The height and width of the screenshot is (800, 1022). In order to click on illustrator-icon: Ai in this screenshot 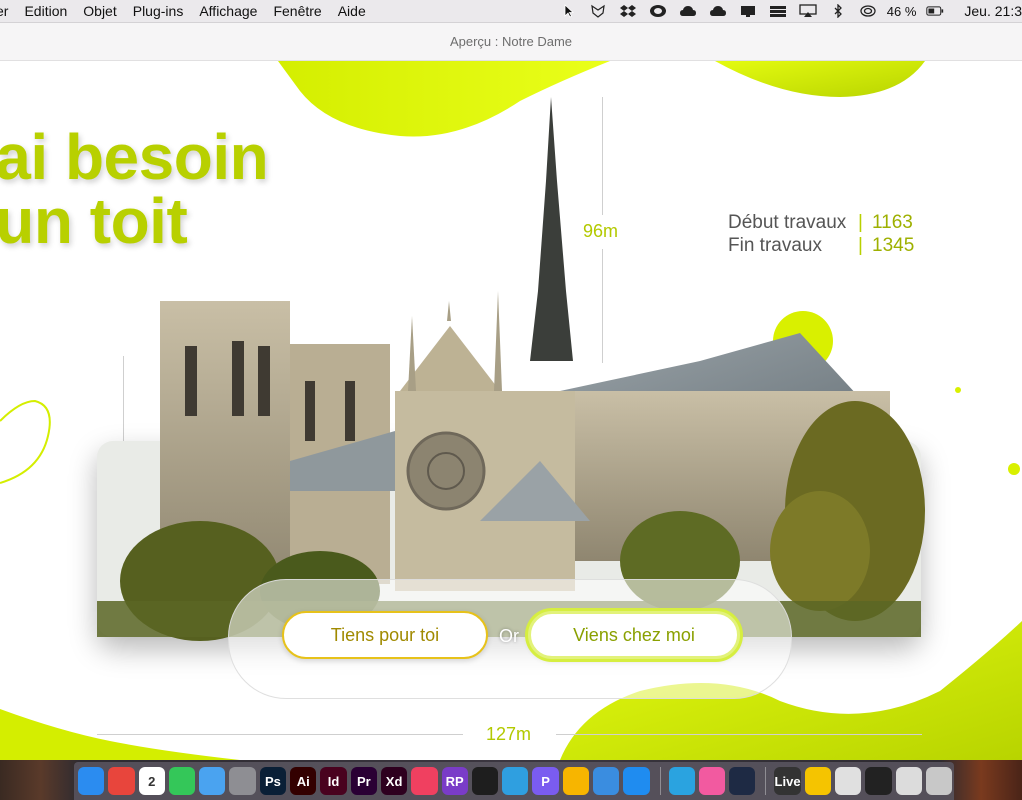, I will do `click(303, 781)`.